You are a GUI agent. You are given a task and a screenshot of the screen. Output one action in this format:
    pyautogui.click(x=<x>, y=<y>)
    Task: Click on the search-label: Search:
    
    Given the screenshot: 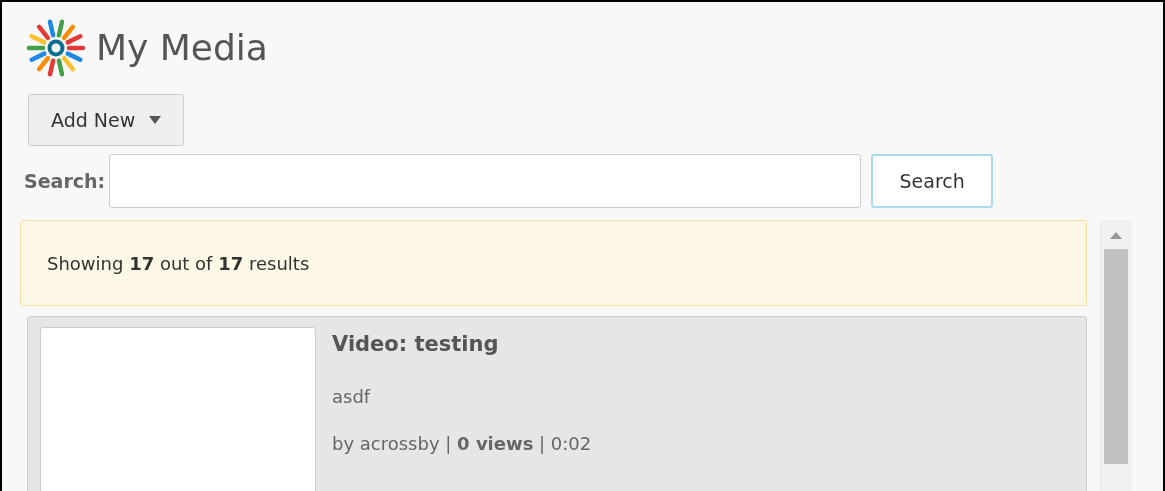 What is the action you would take?
    pyautogui.click(x=65, y=181)
    